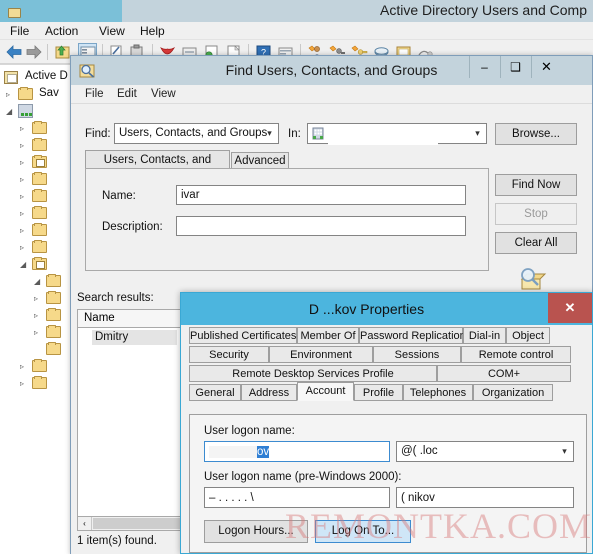 This screenshot has height=554, width=593. I want to click on tab-profile: Profile, so click(378, 392).